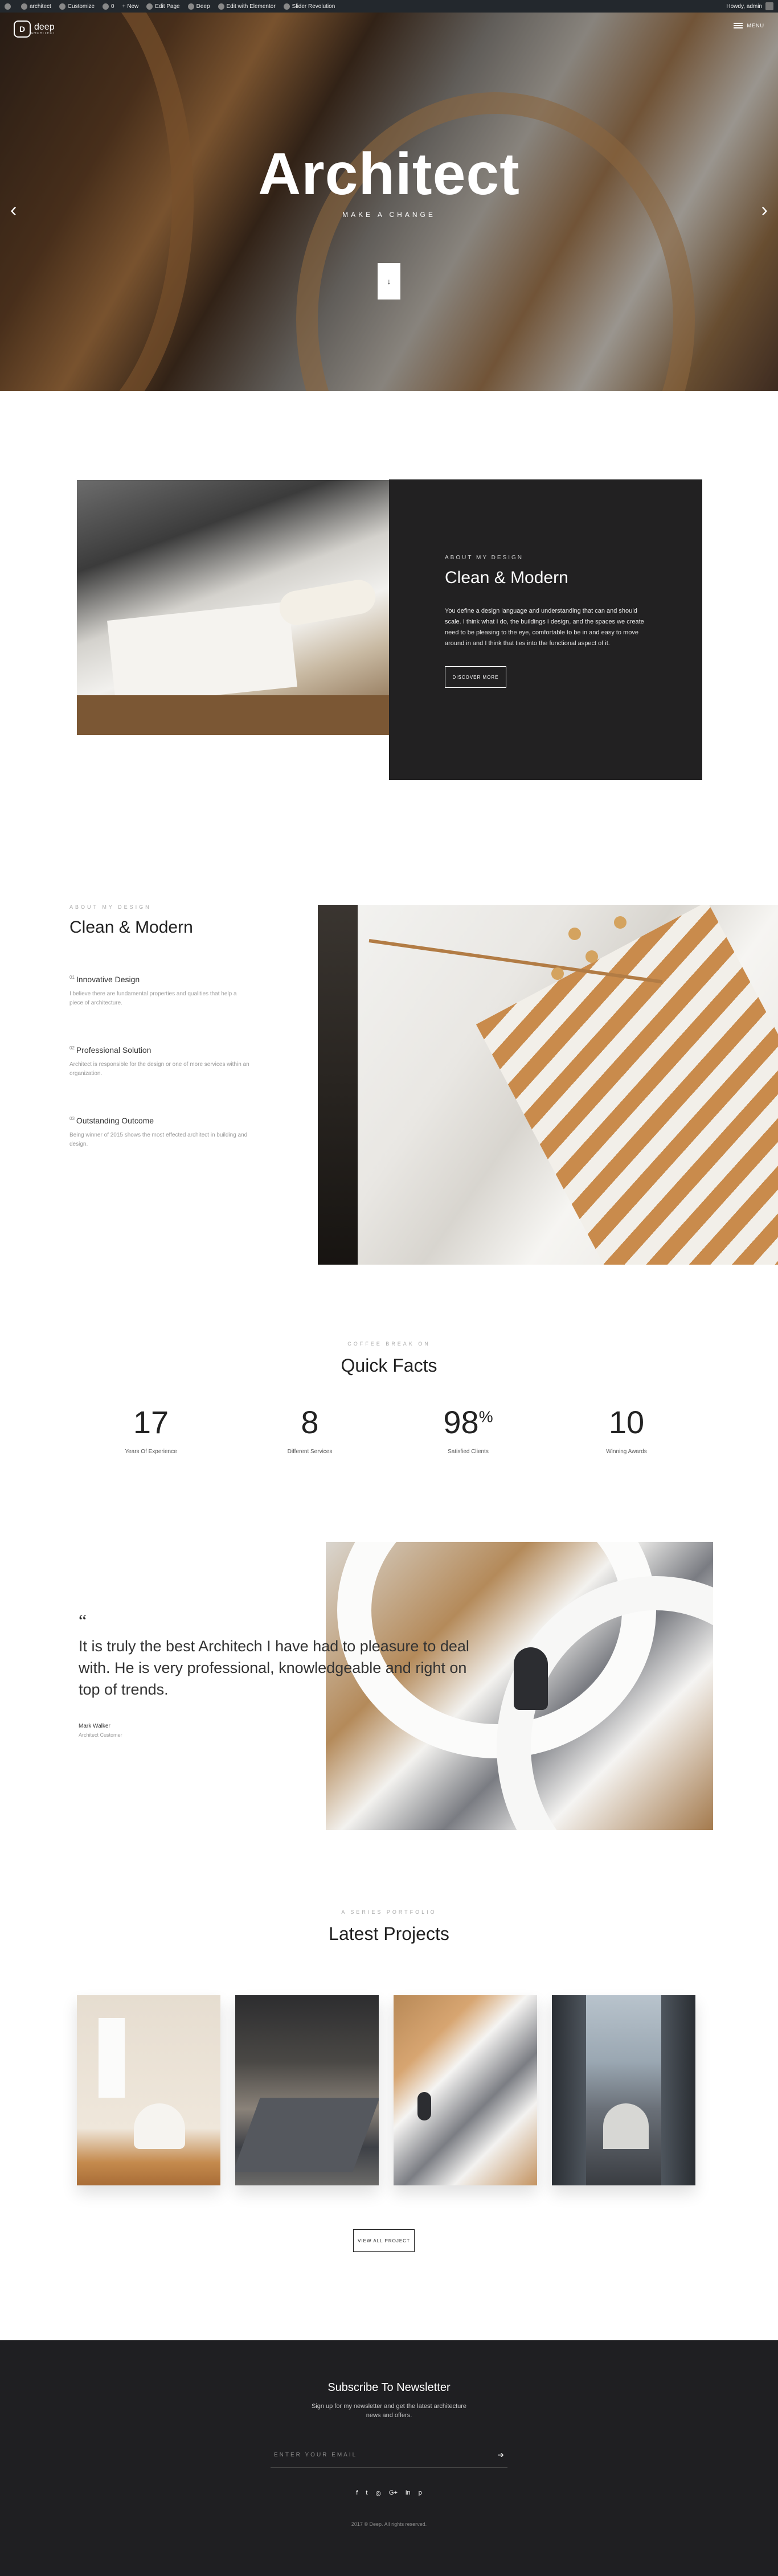 The height and width of the screenshot is (2576, 778). I want to click on logo-name: deep, so click(44, 27).